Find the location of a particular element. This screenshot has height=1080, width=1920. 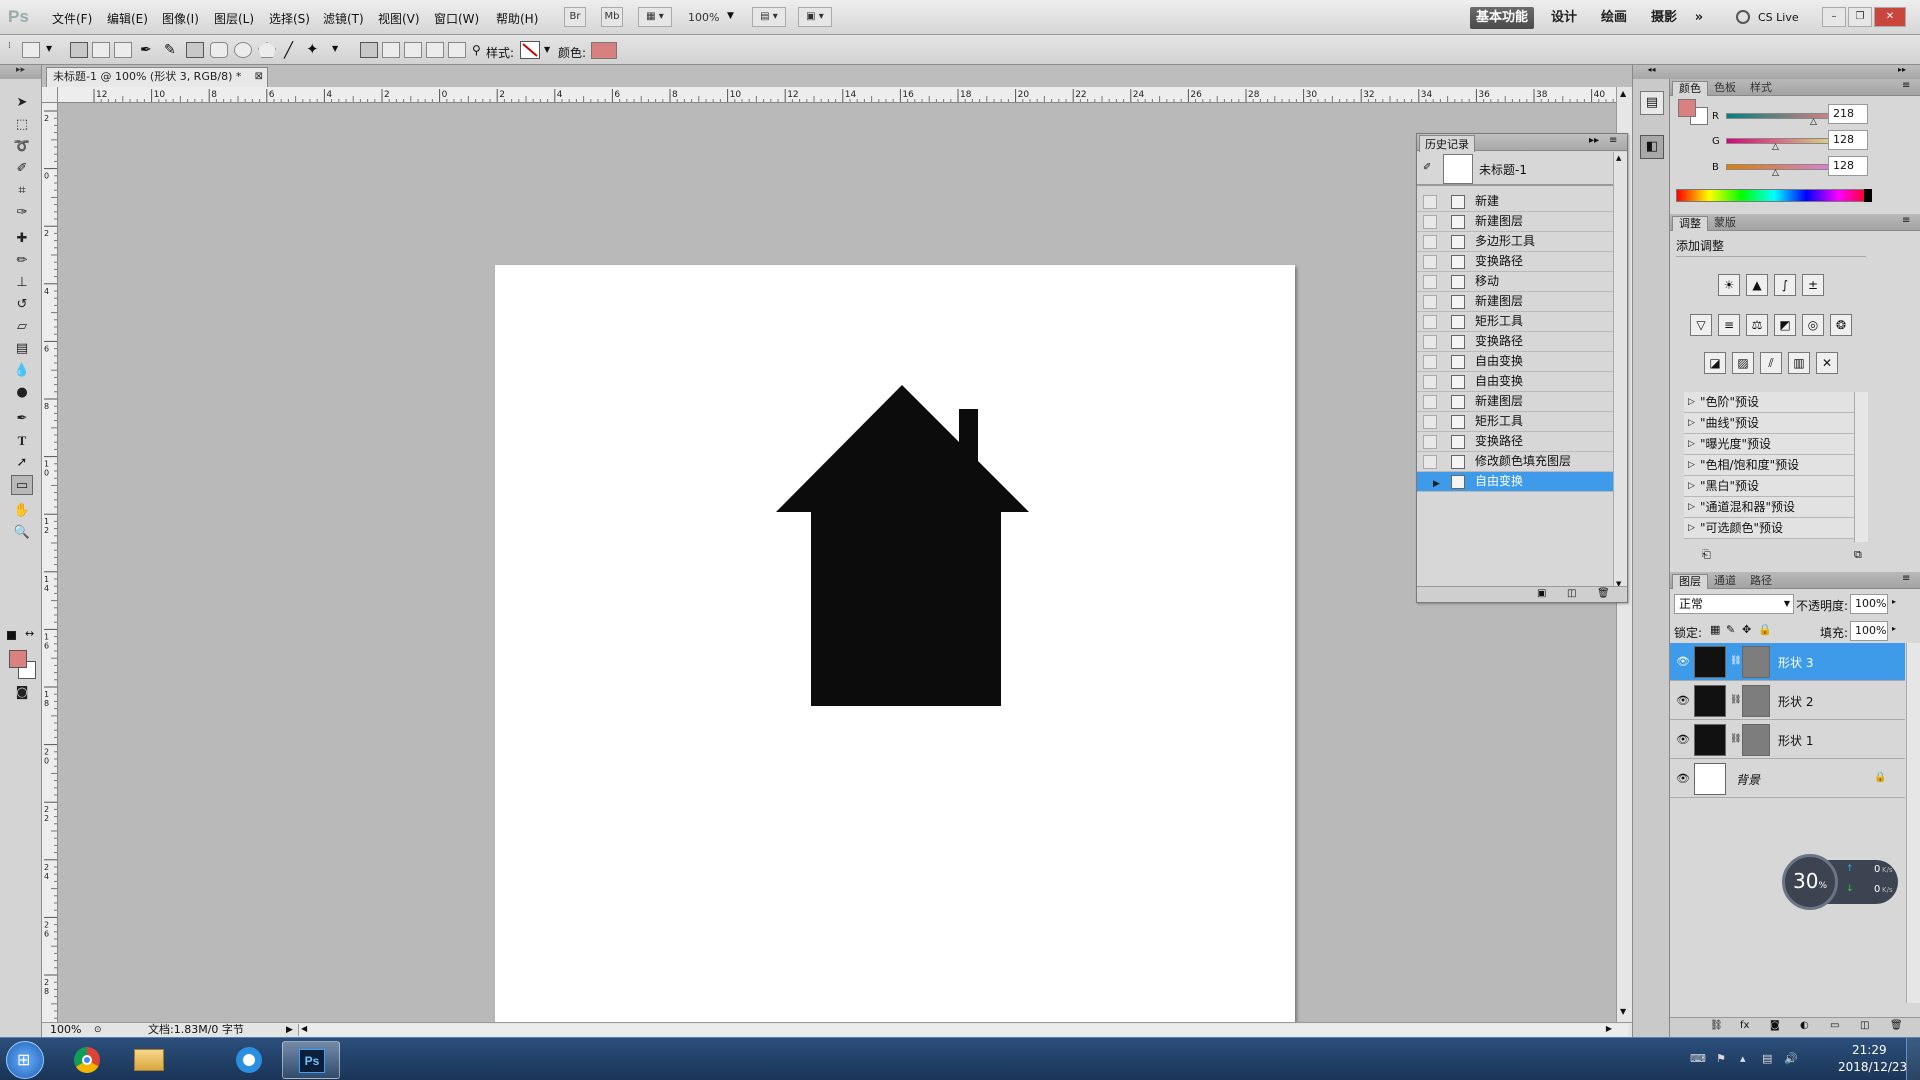

history-panel-icon: ▤ is located at coordinates (1652, 103).